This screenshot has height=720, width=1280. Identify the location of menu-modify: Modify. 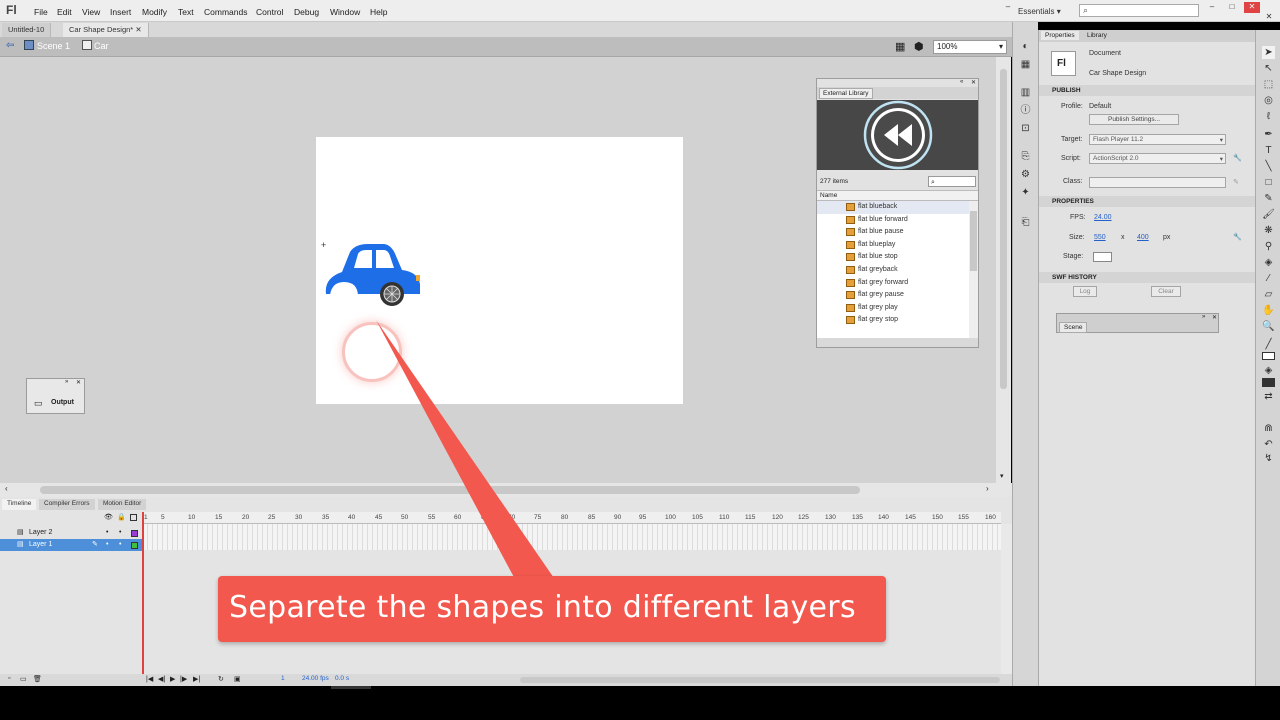
(154, 12).